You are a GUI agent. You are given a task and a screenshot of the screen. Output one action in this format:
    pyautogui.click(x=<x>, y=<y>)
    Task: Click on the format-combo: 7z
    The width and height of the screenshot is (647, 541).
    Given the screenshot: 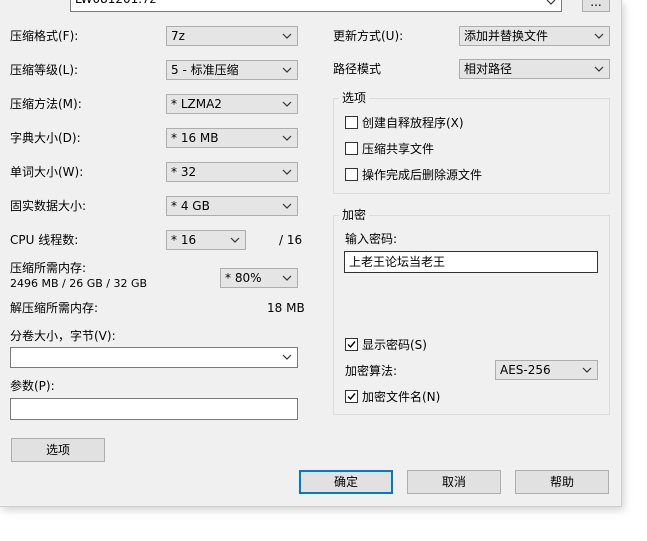 What is the action you would take?
    pyautogui.click(x=232, y=36)
    